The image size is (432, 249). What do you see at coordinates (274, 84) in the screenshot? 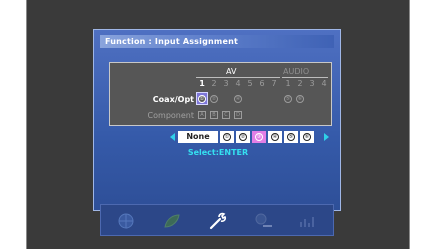
I see `av-column-7: 7` at bounding box center [274, 84].